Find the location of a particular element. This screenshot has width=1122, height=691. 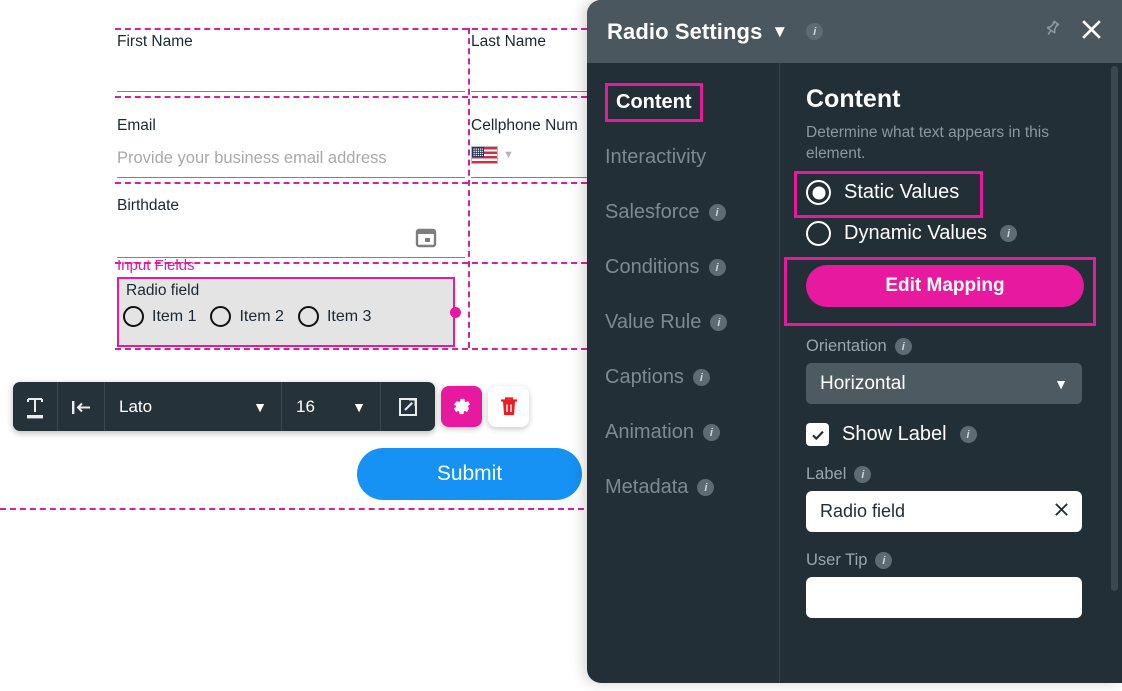

toolbar-main-group: Lato ▼ 16 ▼ is located at coordinates (224, 406).